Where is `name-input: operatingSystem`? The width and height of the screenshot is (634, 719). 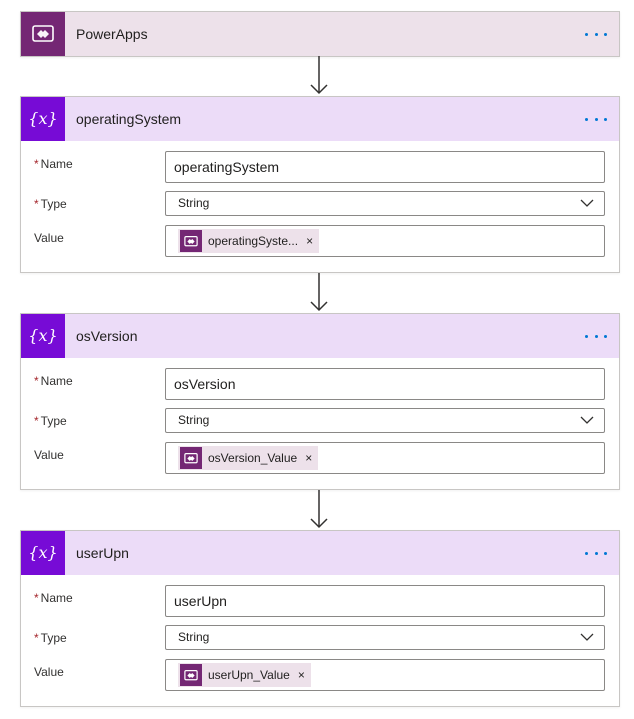 name-input: operatingSystem is located at coordinates (385, 167).